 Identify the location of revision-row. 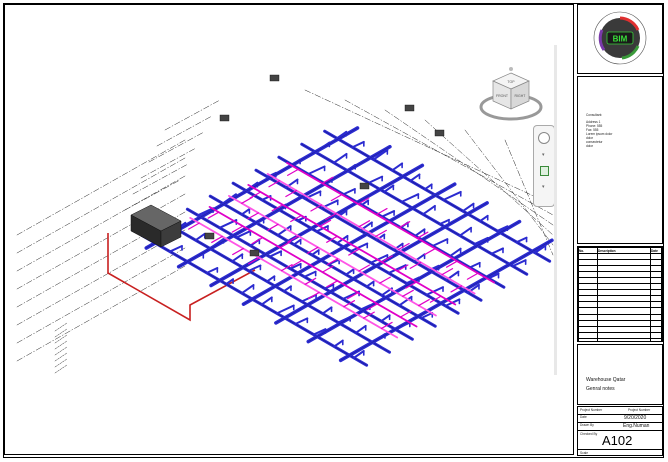
(620, 339).